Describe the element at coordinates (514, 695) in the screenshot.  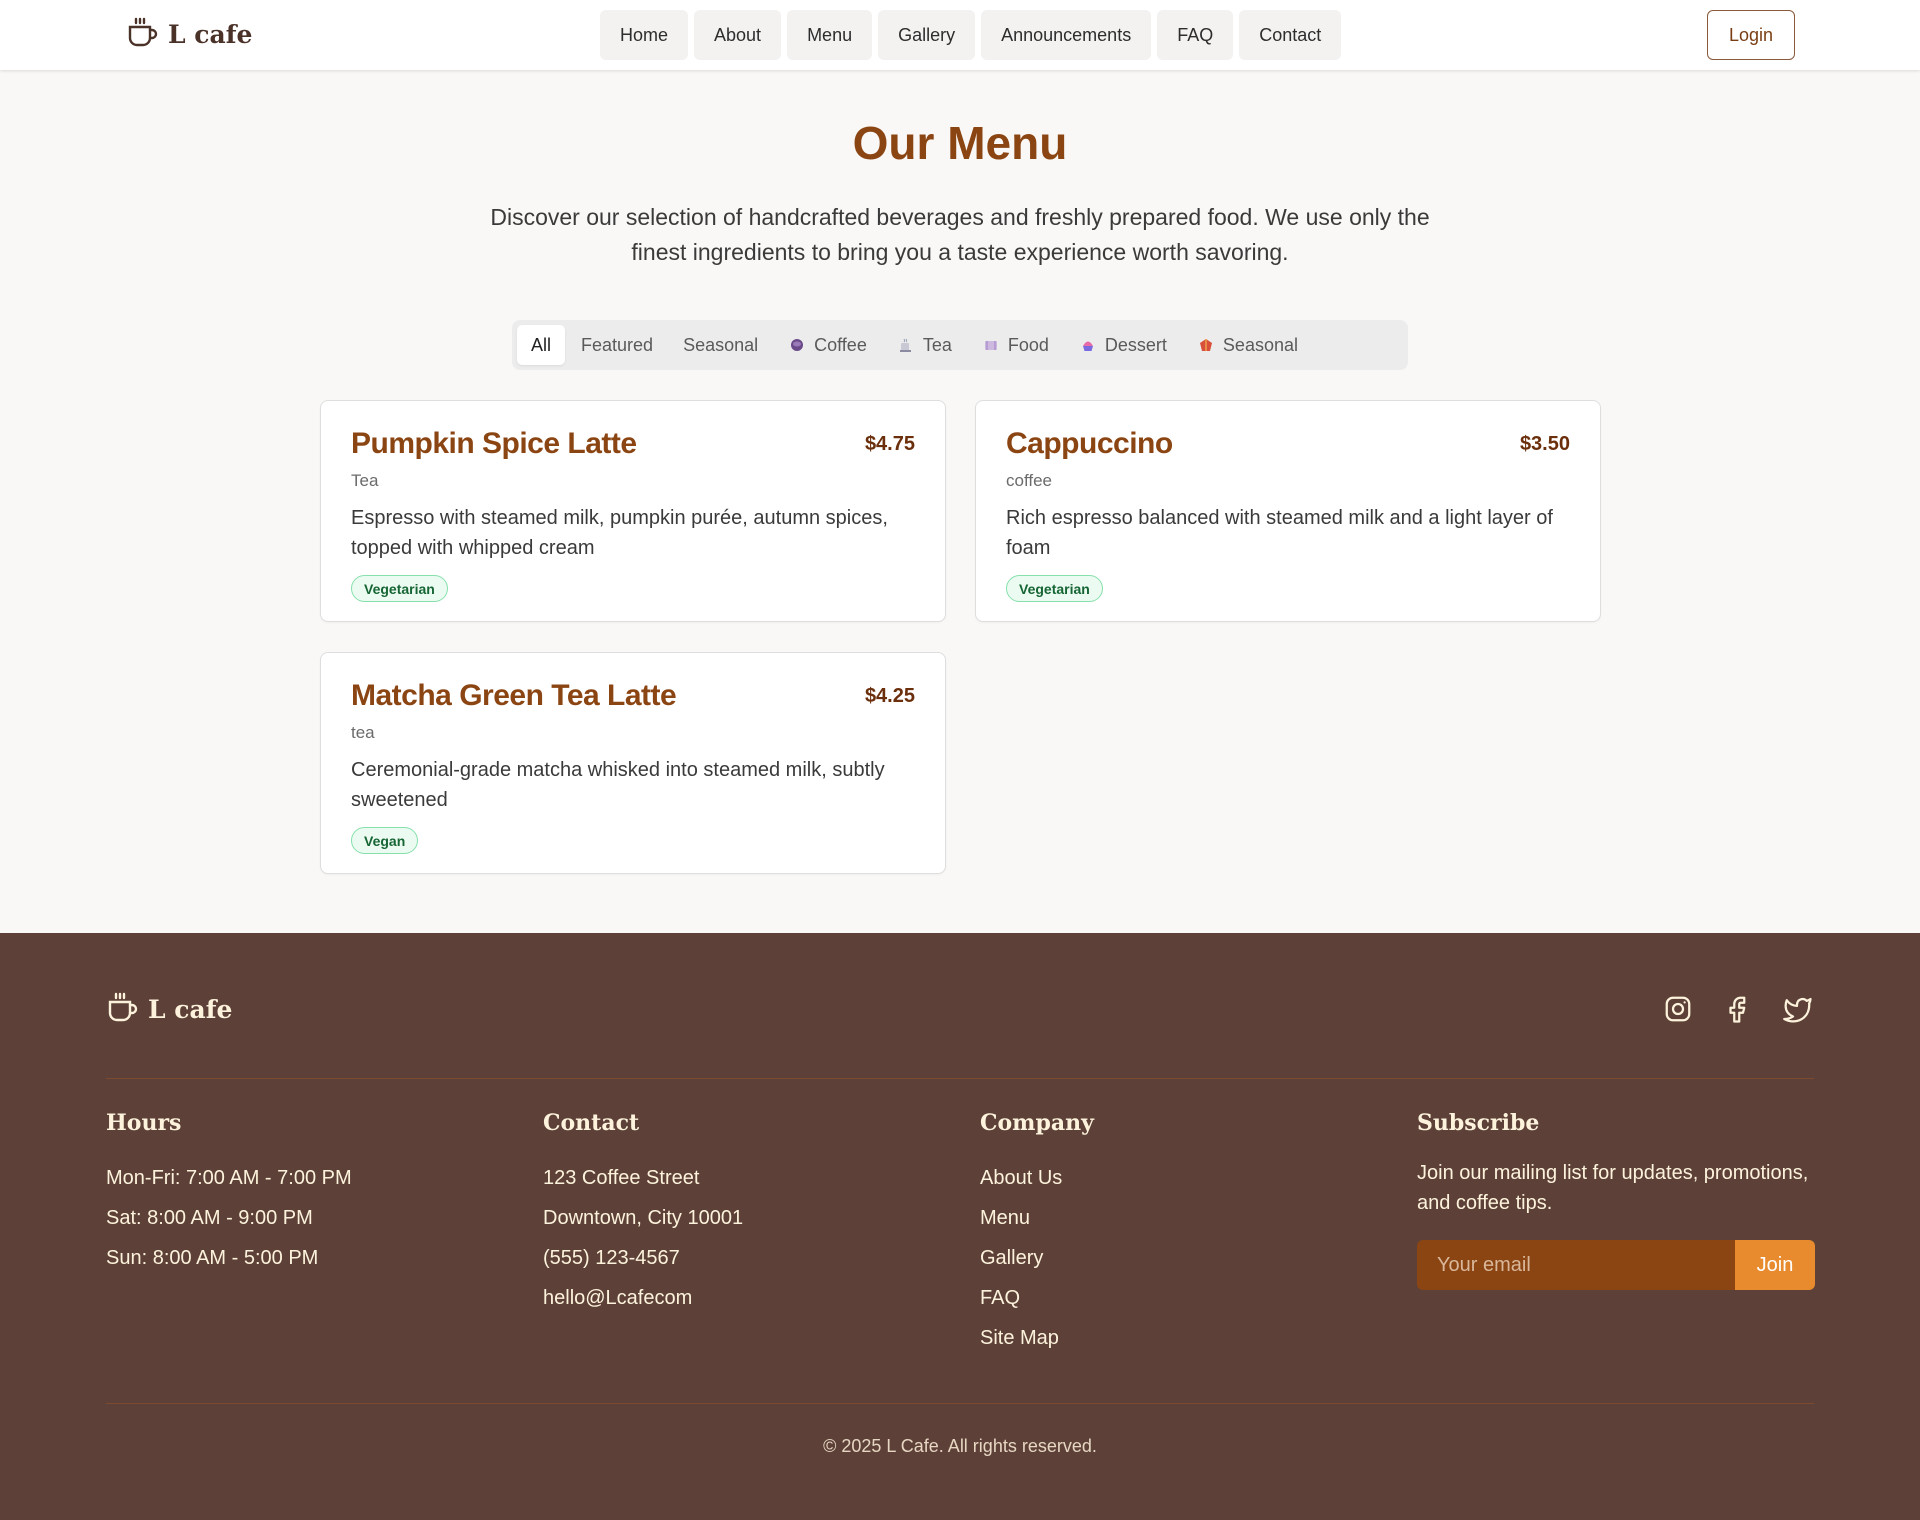
I see `item-name: Matcha Green Tea Latte` at that location.